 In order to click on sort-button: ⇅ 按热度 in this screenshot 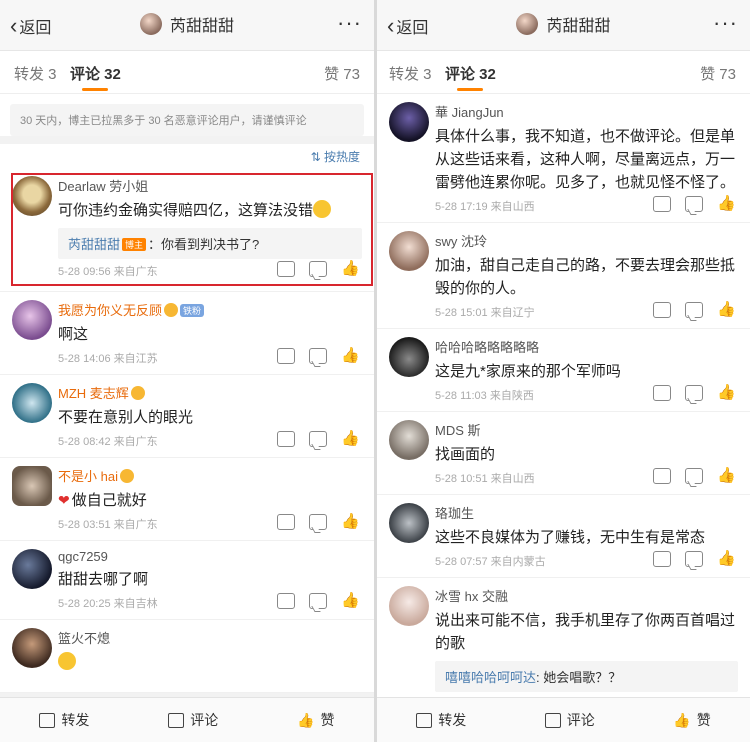, I will do `click(335, 156)`.